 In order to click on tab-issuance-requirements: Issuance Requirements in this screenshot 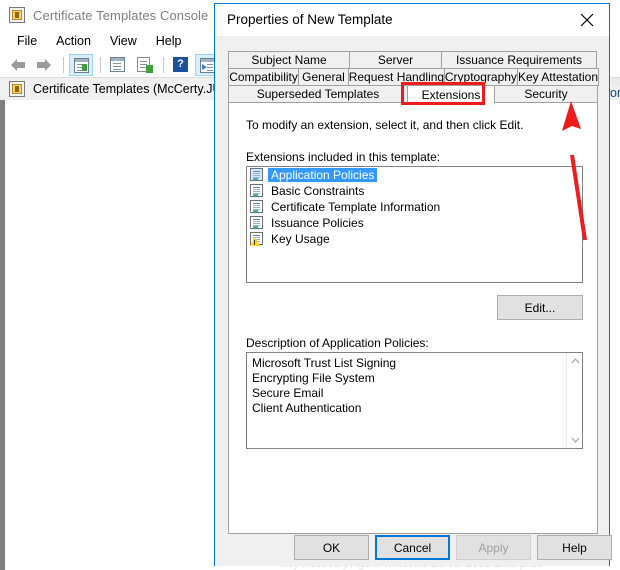, I will do `click(519, 60)`.